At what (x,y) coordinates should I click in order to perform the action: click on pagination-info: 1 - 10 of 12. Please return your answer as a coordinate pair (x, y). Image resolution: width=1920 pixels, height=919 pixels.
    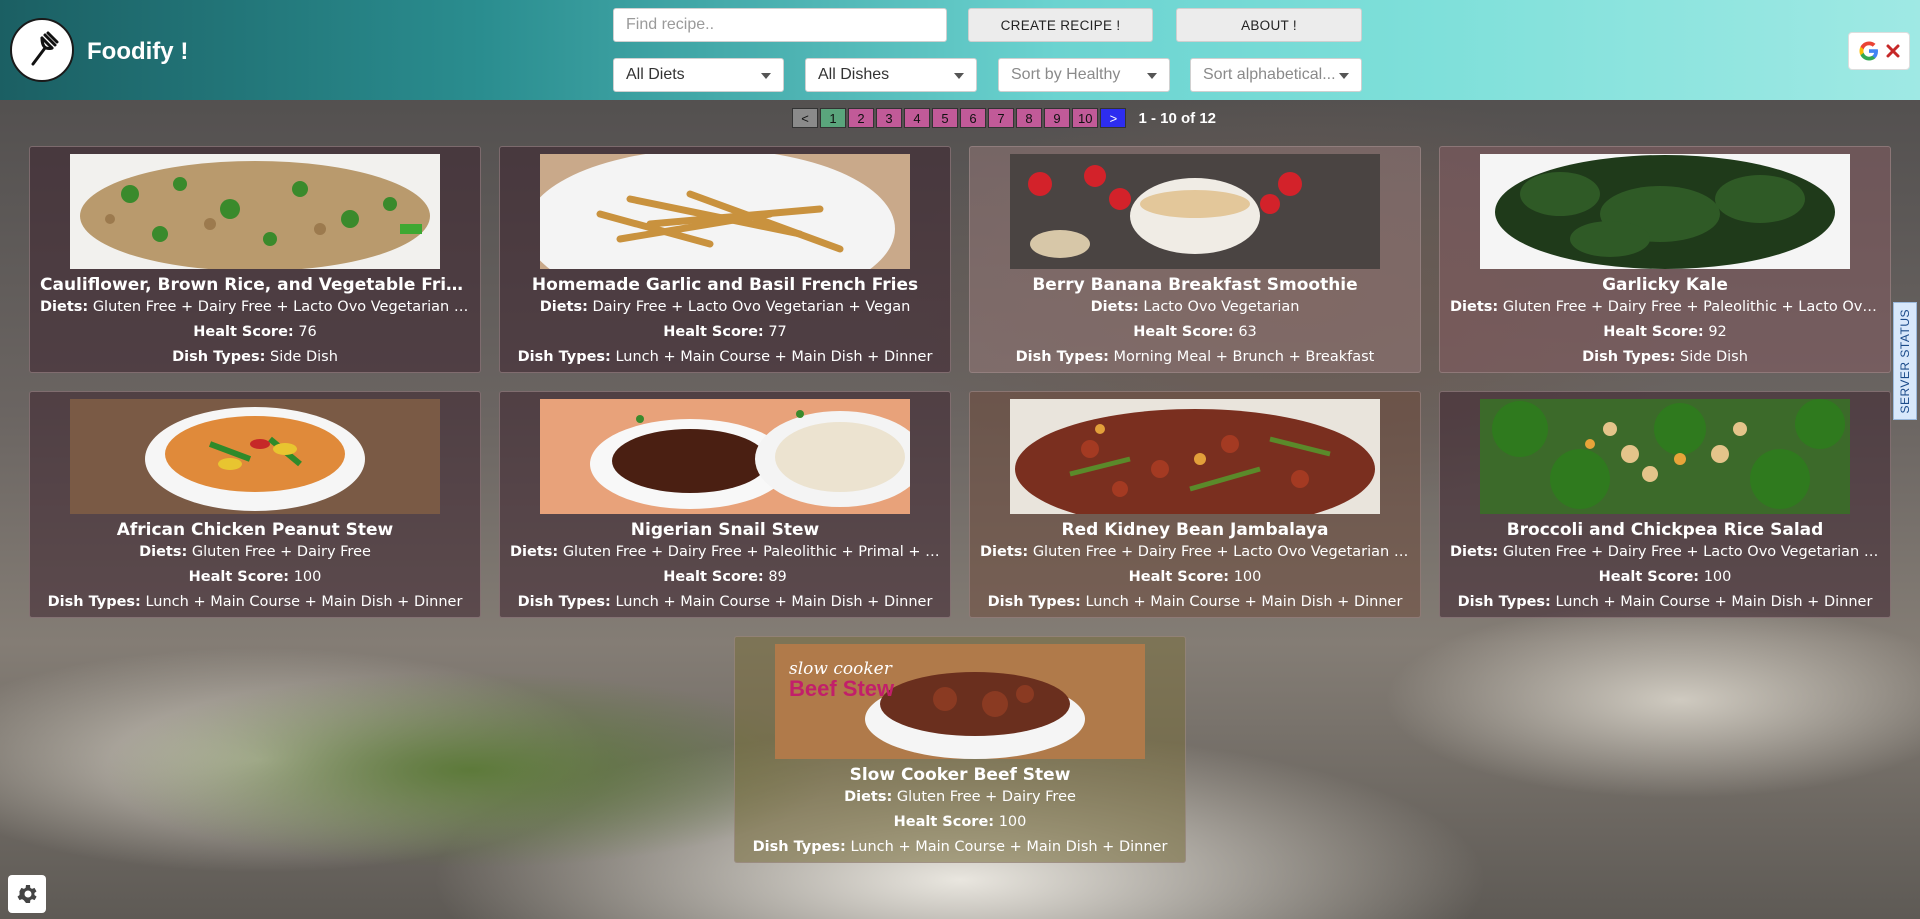
    Looking at the image, I should click on (1177, 118).